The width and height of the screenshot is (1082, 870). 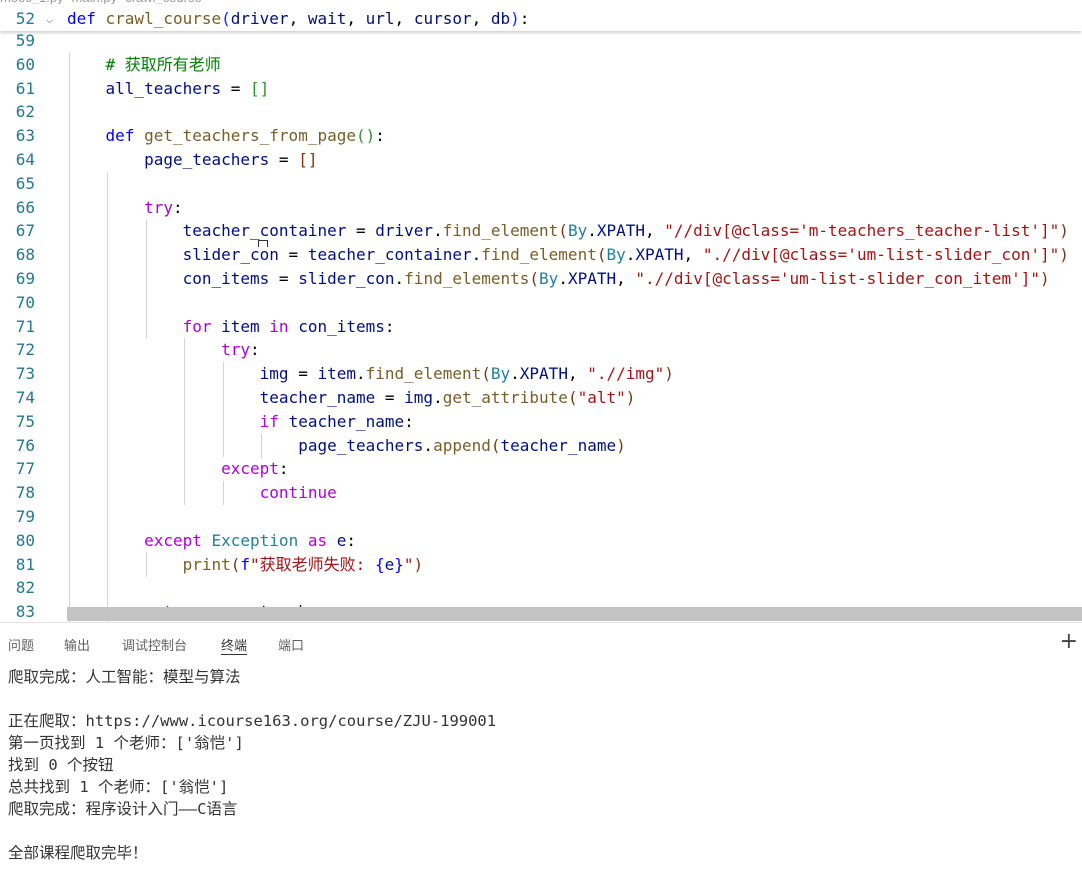 I want to click on code-token: img, so click(x=419, y=397).